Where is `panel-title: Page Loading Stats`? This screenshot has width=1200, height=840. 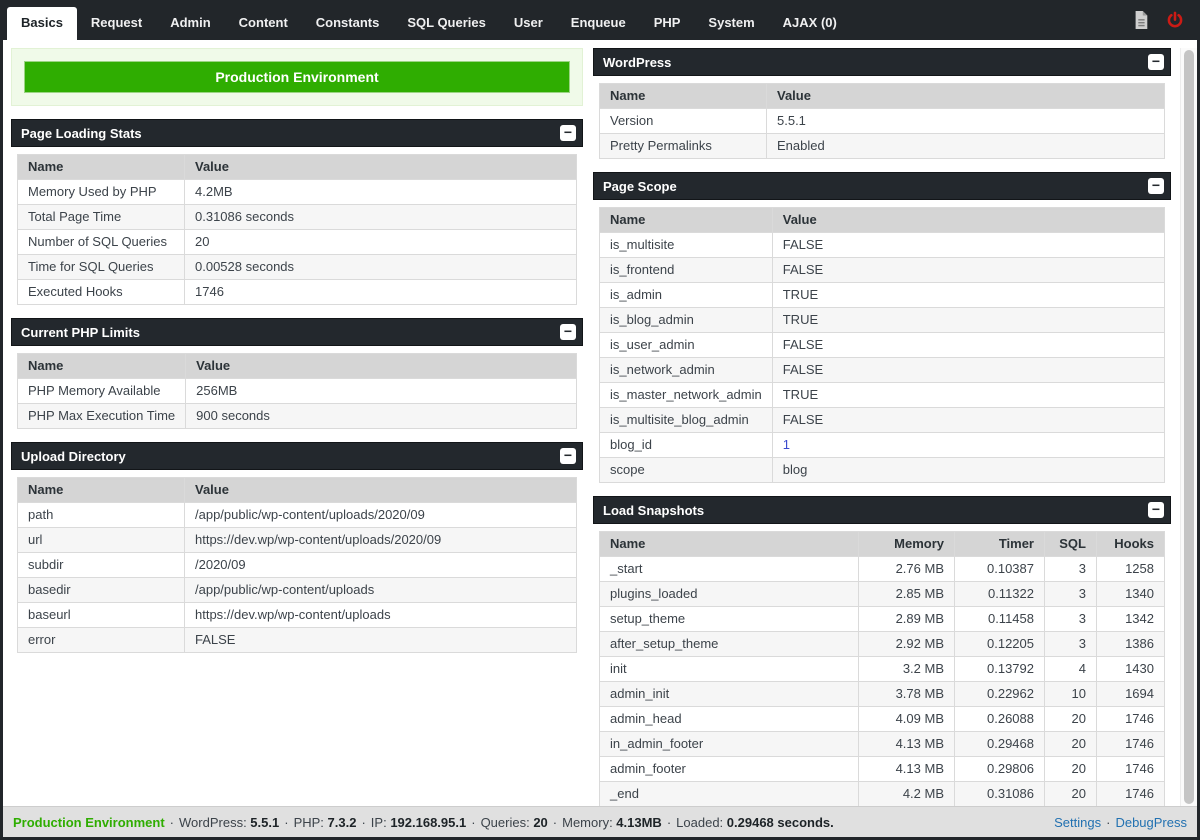 panel-title: Page Loading Stats is located at coordinates (81, 133).